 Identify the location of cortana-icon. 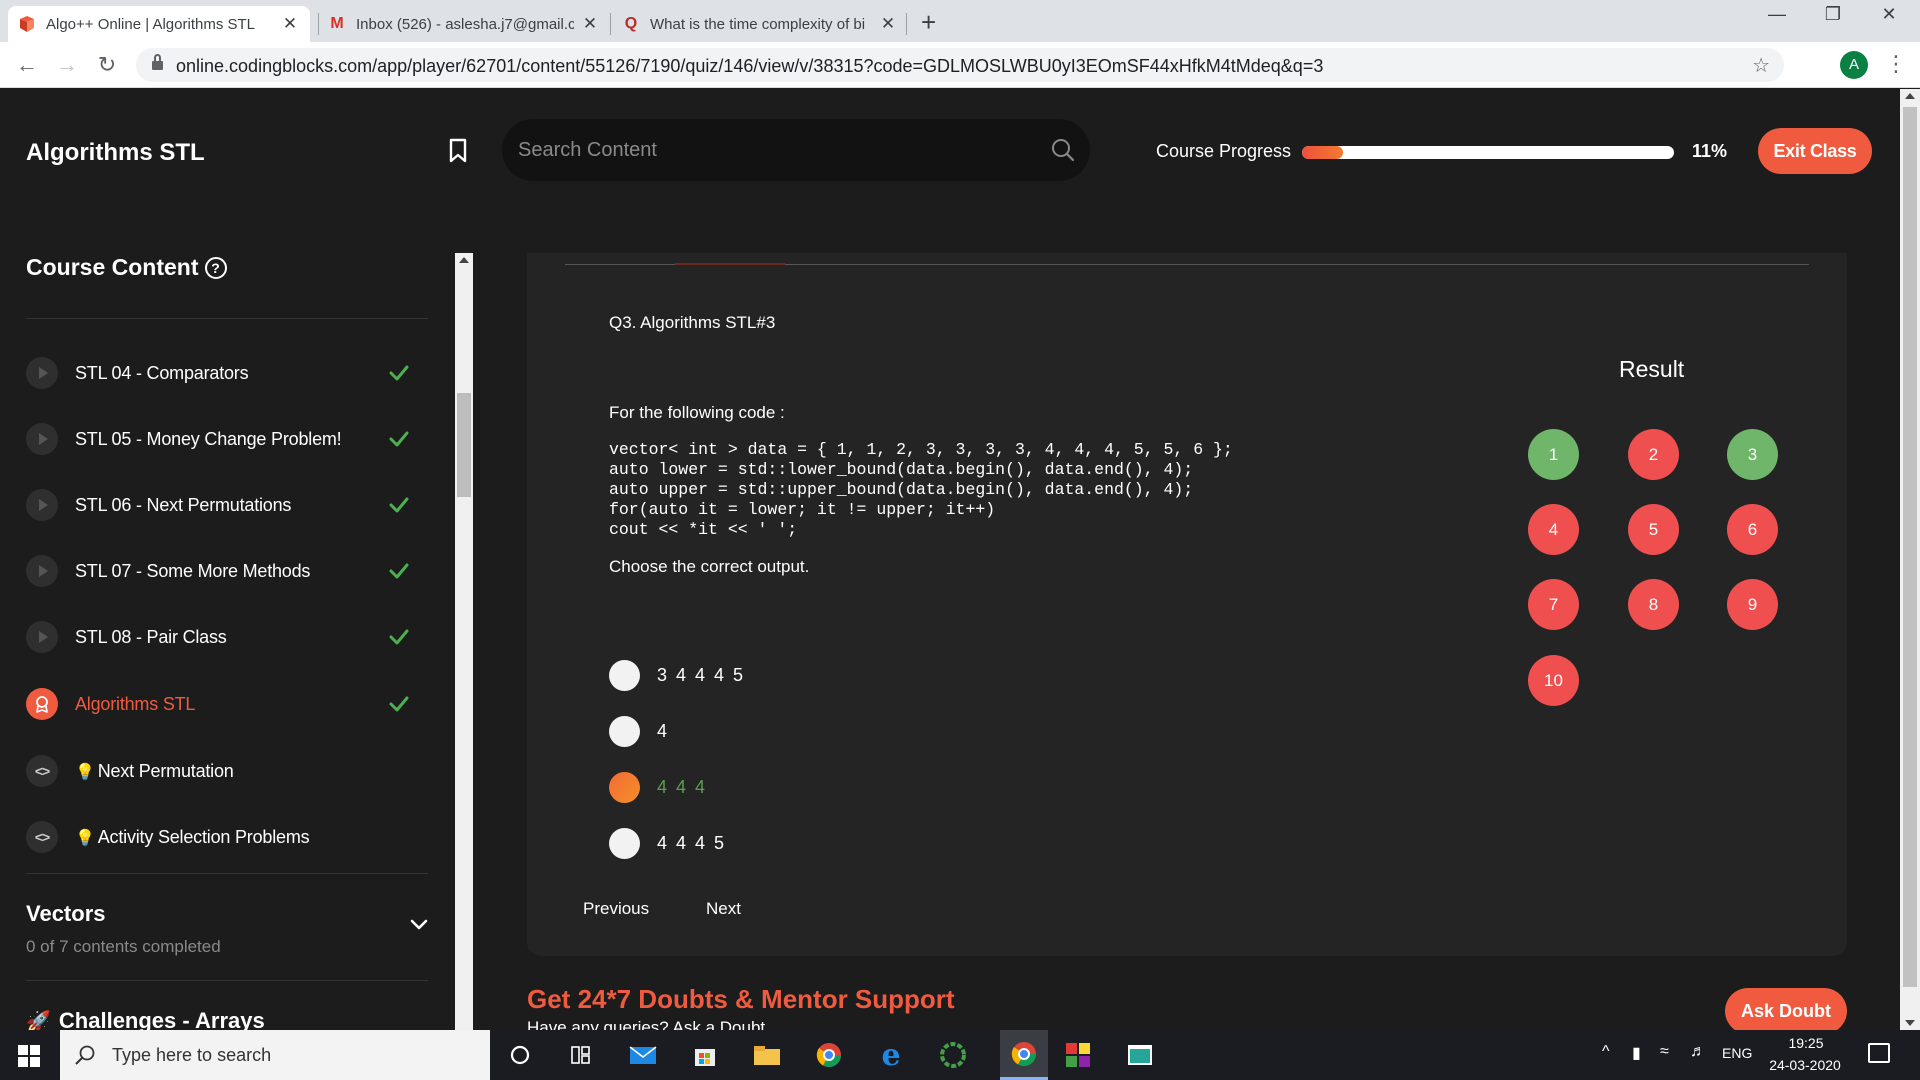
(520, 1055).